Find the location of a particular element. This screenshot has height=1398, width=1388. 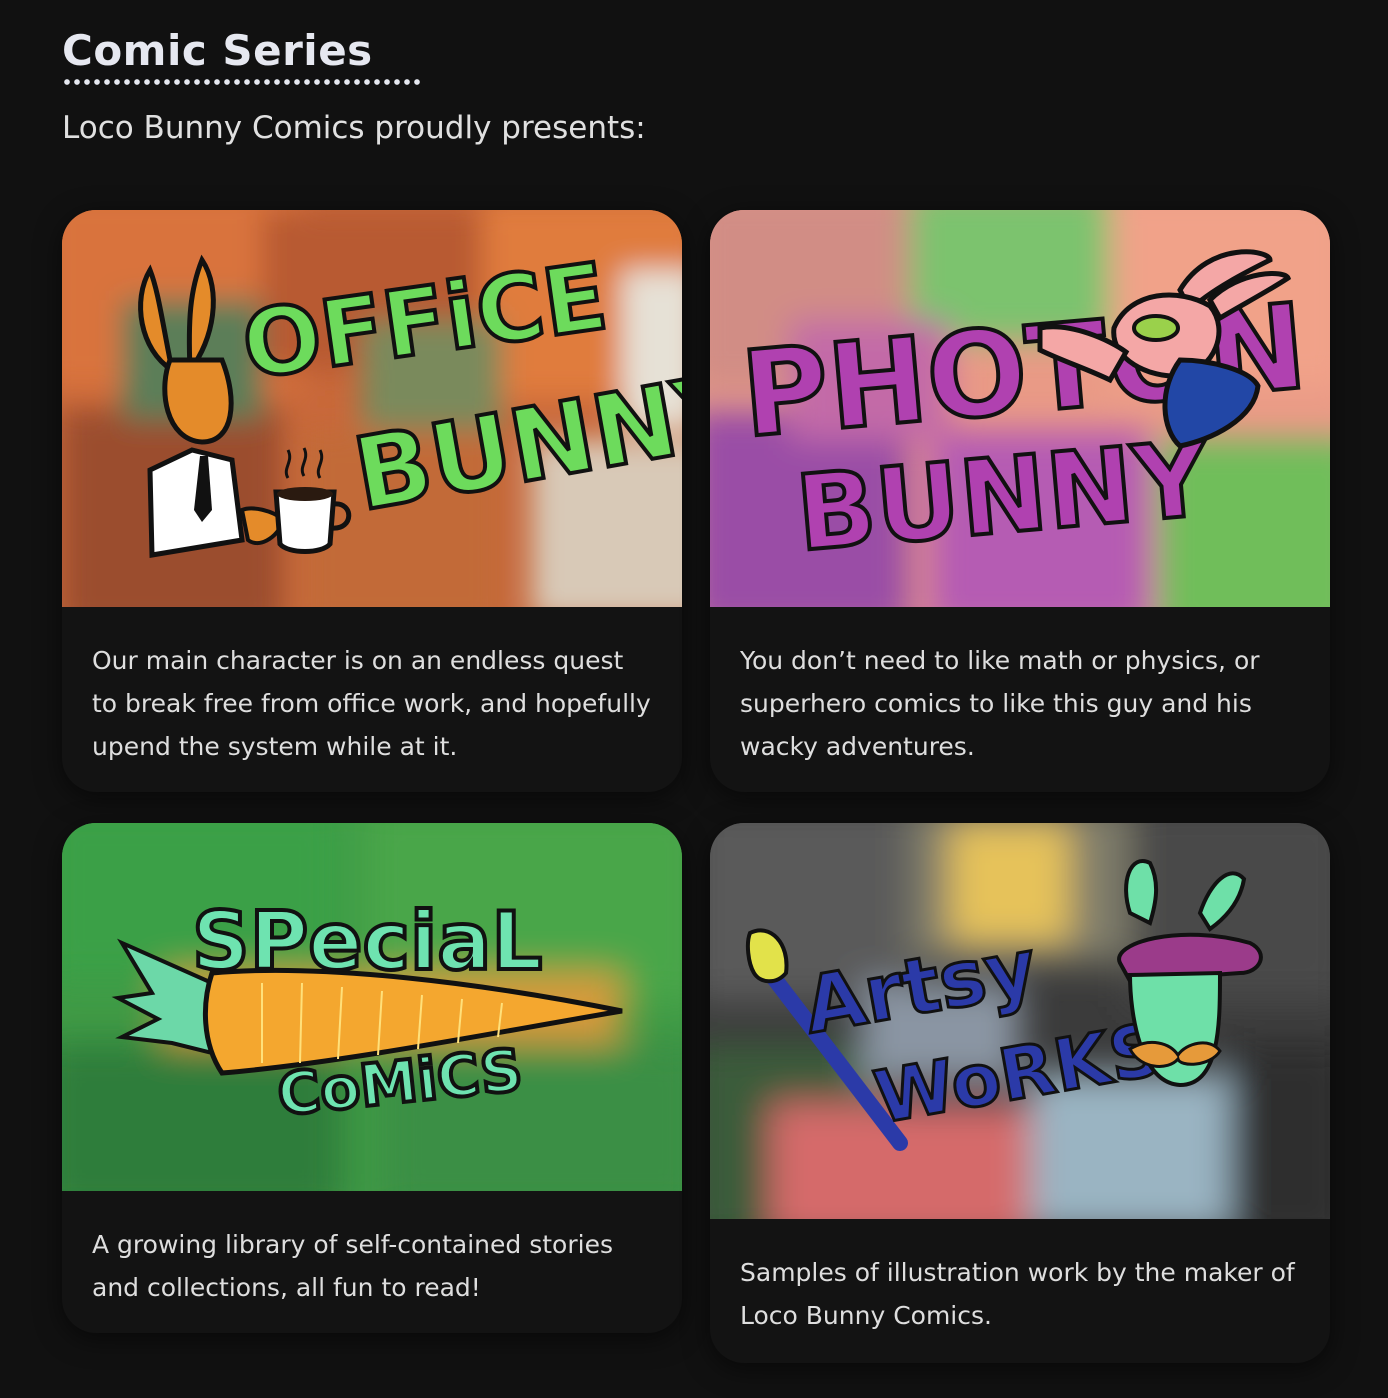

photon-bunny-thumbnail: PHOTON BUNNY is located at coordinates (1020, 408).